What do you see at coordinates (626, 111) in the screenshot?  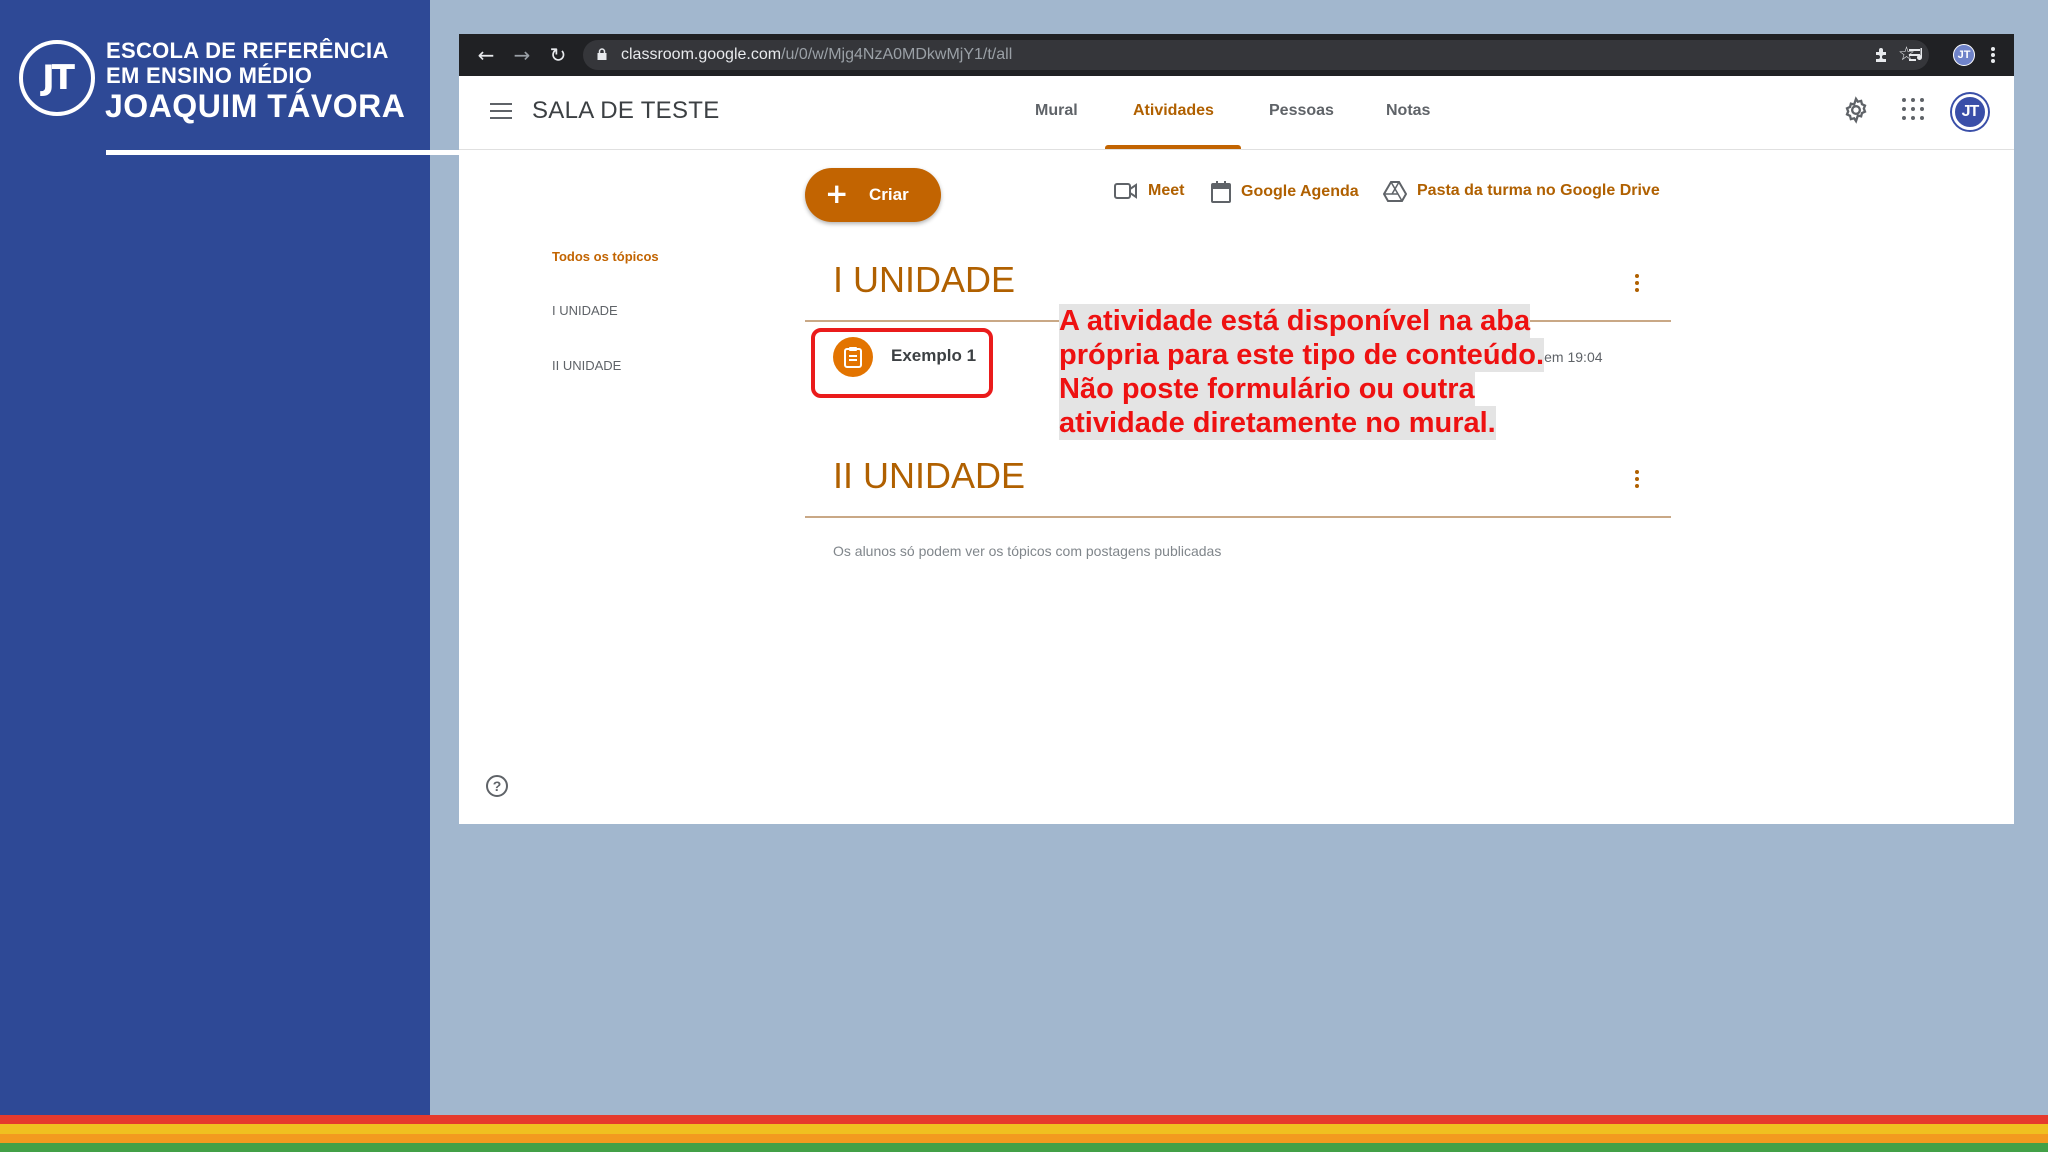 I see `class-title: SALA DE TESTE` at bounding box center [626, 111].